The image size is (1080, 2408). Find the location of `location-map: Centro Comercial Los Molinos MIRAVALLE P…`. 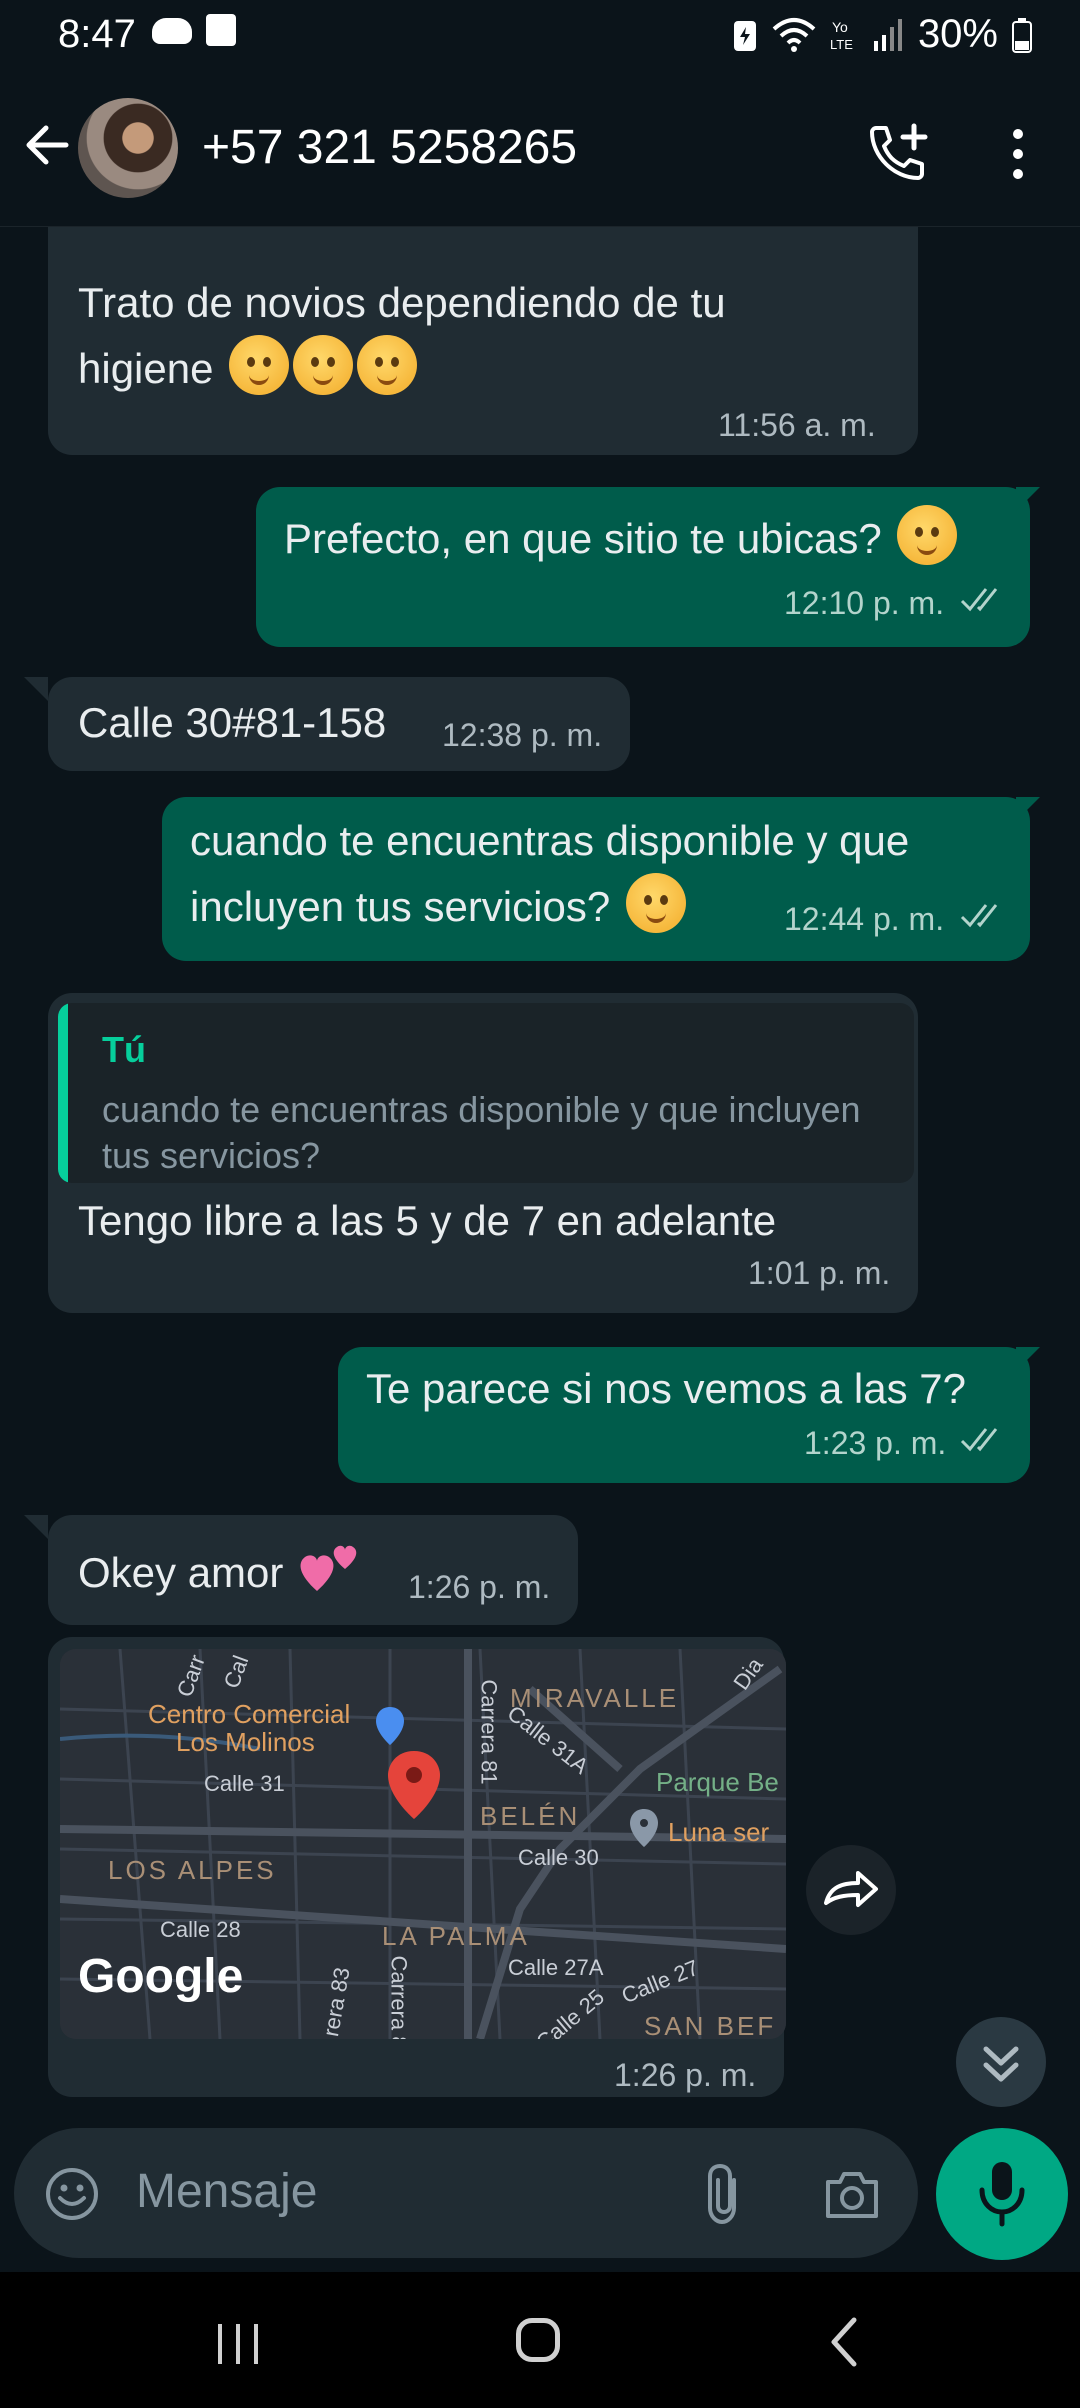

location-map: Centro Comercial Los Molinos MIRAVALLE P… is located at coordinates (423, 1844).